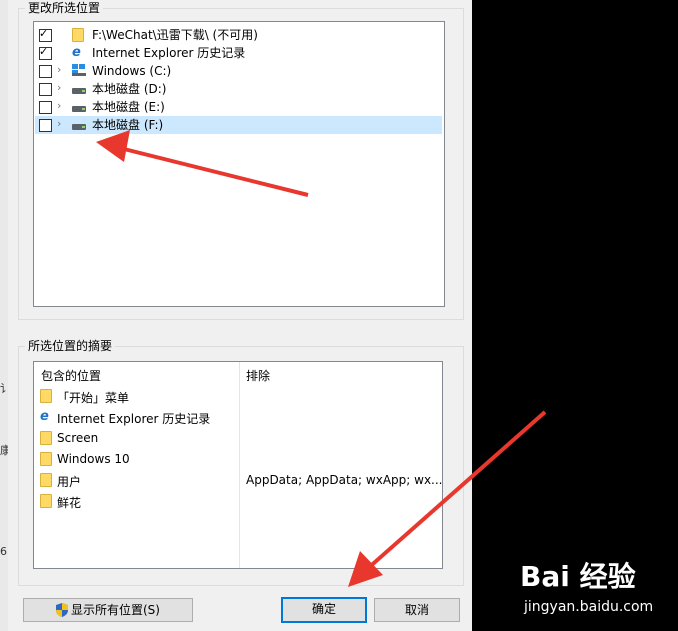  I want to click on annotation-arrow-drive-f, so click(202, 163).